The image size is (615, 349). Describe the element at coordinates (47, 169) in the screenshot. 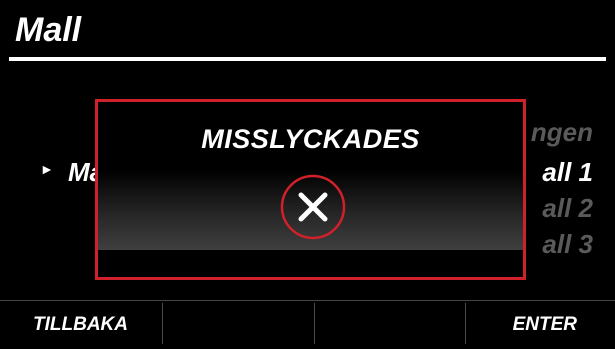

I see `selection-arrow-icon: ►` at that location.